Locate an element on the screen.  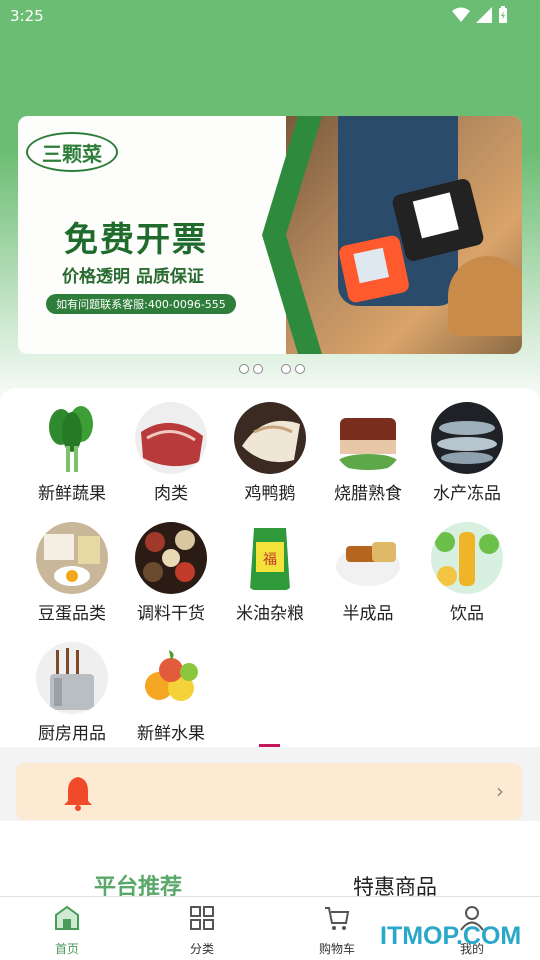
nav-cart: 购物车 is located at coordinates (337, 931).